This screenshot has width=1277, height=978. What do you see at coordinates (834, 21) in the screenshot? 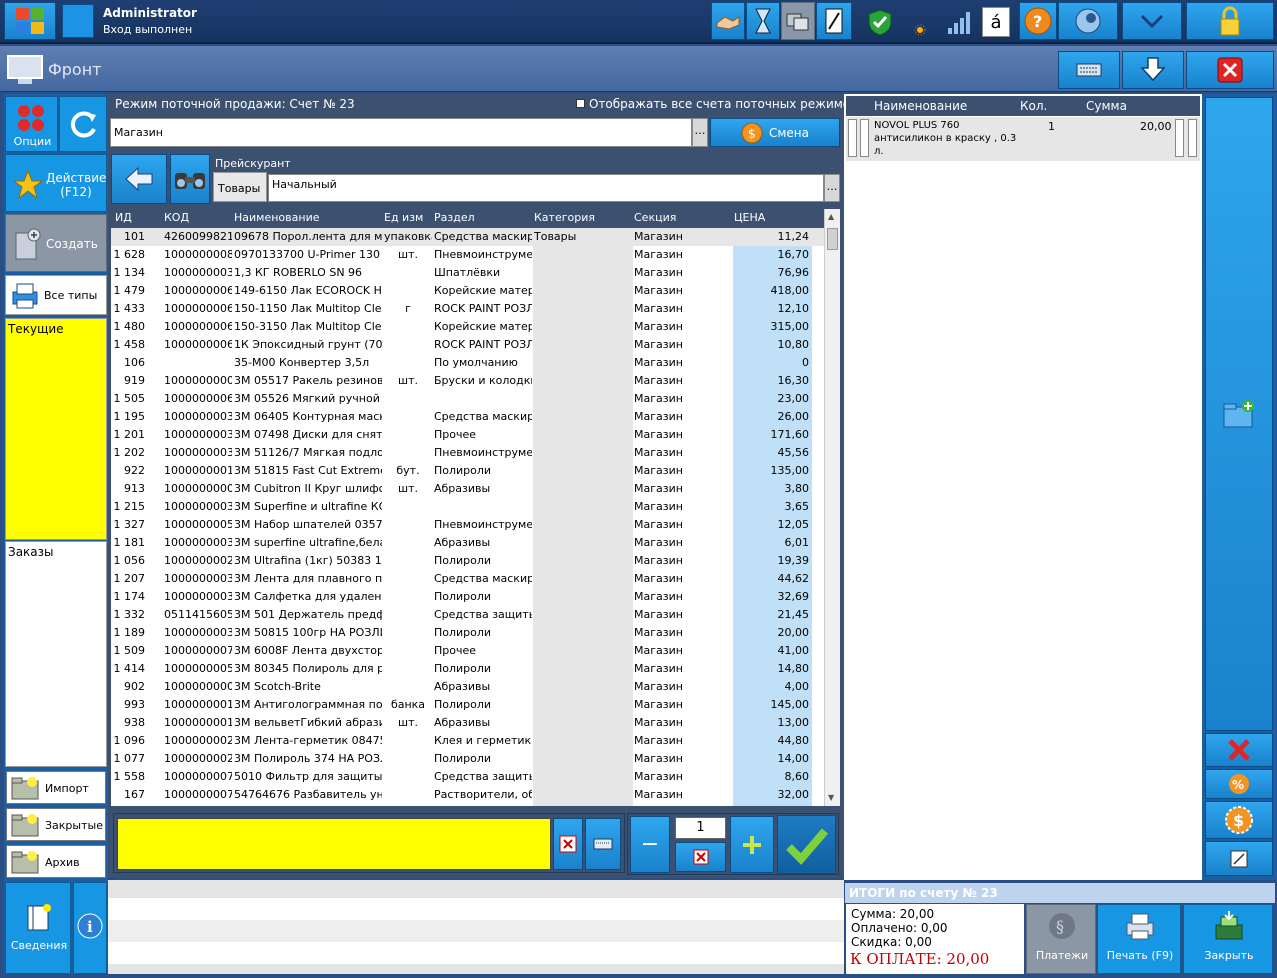
I see `document-button` at bounding box center [834, 21].